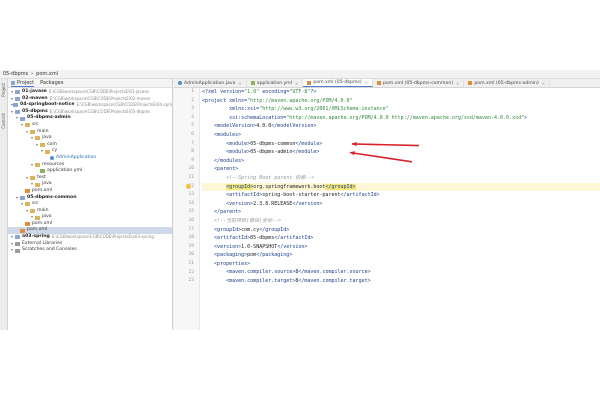 Image resolution: width=600 pixels, height=400 pixels. What do you see at coordinates (401, 221) in the screenshot?
I see `code-line: <!--当前项目(模块)坐标-->` at bounding box center [401, 221].